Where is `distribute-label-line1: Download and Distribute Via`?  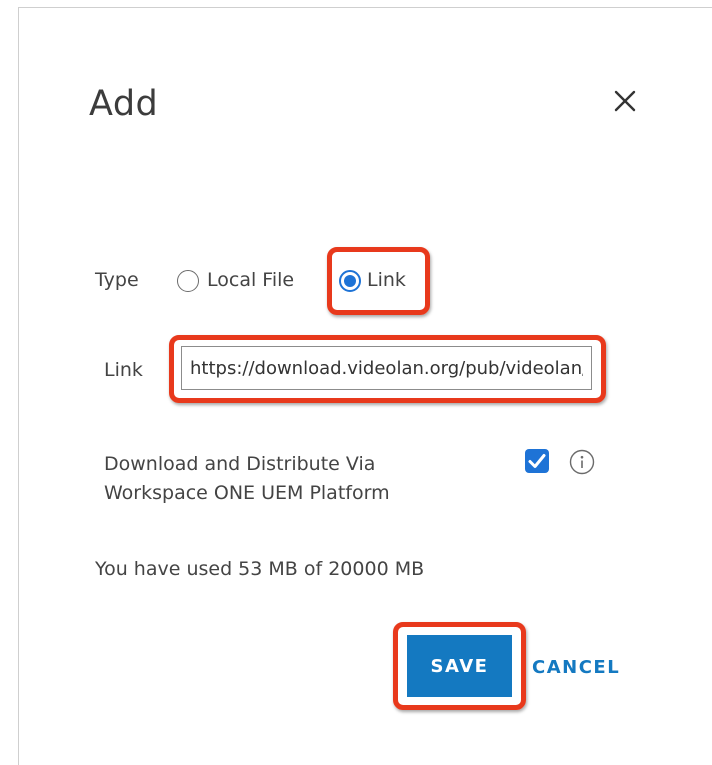
distribute-label-line1: Download and Distribute Via is located at coordinates (240, 464).